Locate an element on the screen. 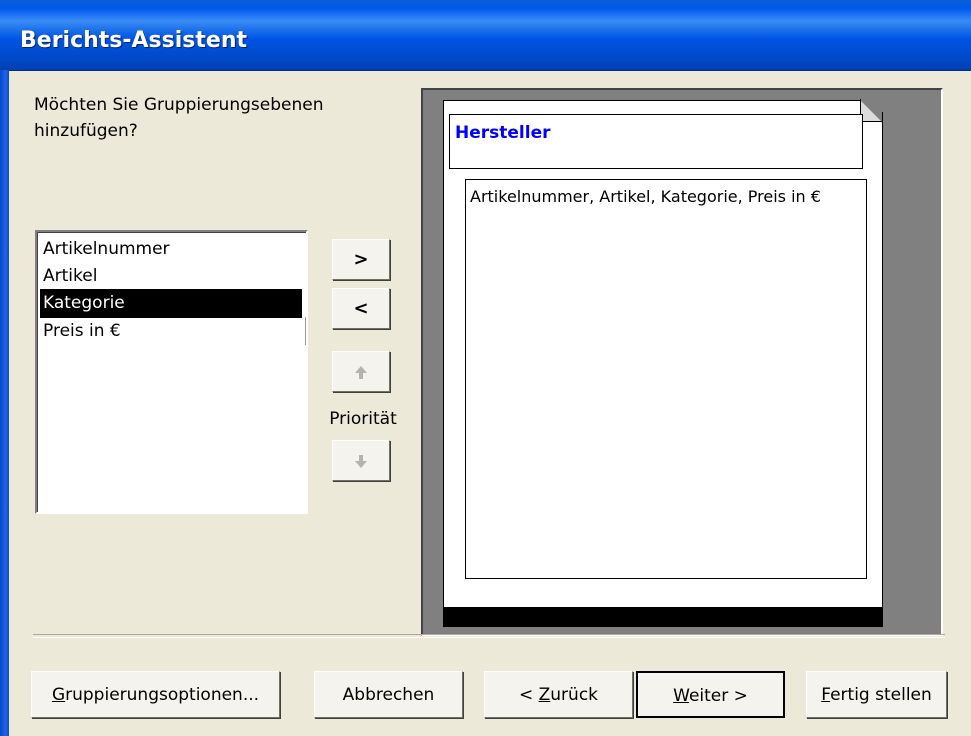  add-grouping-button: > is located at coordinates (361, 259).